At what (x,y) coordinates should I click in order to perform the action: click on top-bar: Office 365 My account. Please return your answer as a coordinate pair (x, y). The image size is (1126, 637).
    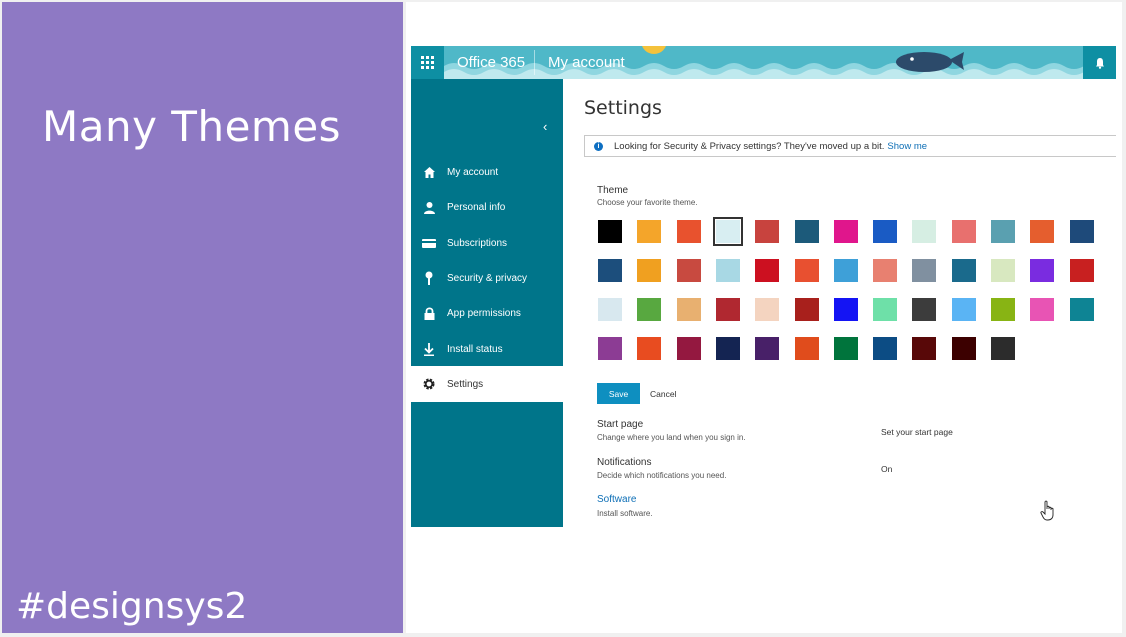
    Looking at the image, I should click on (763, 62).